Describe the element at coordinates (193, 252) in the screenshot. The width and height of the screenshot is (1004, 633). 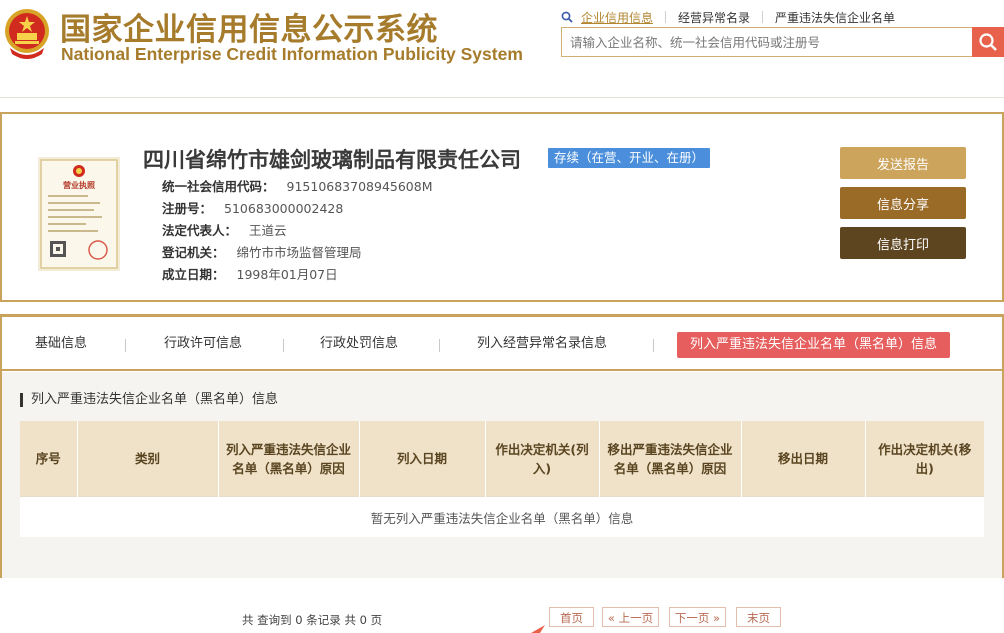
I see `field-label: 登记机关：` at that location.